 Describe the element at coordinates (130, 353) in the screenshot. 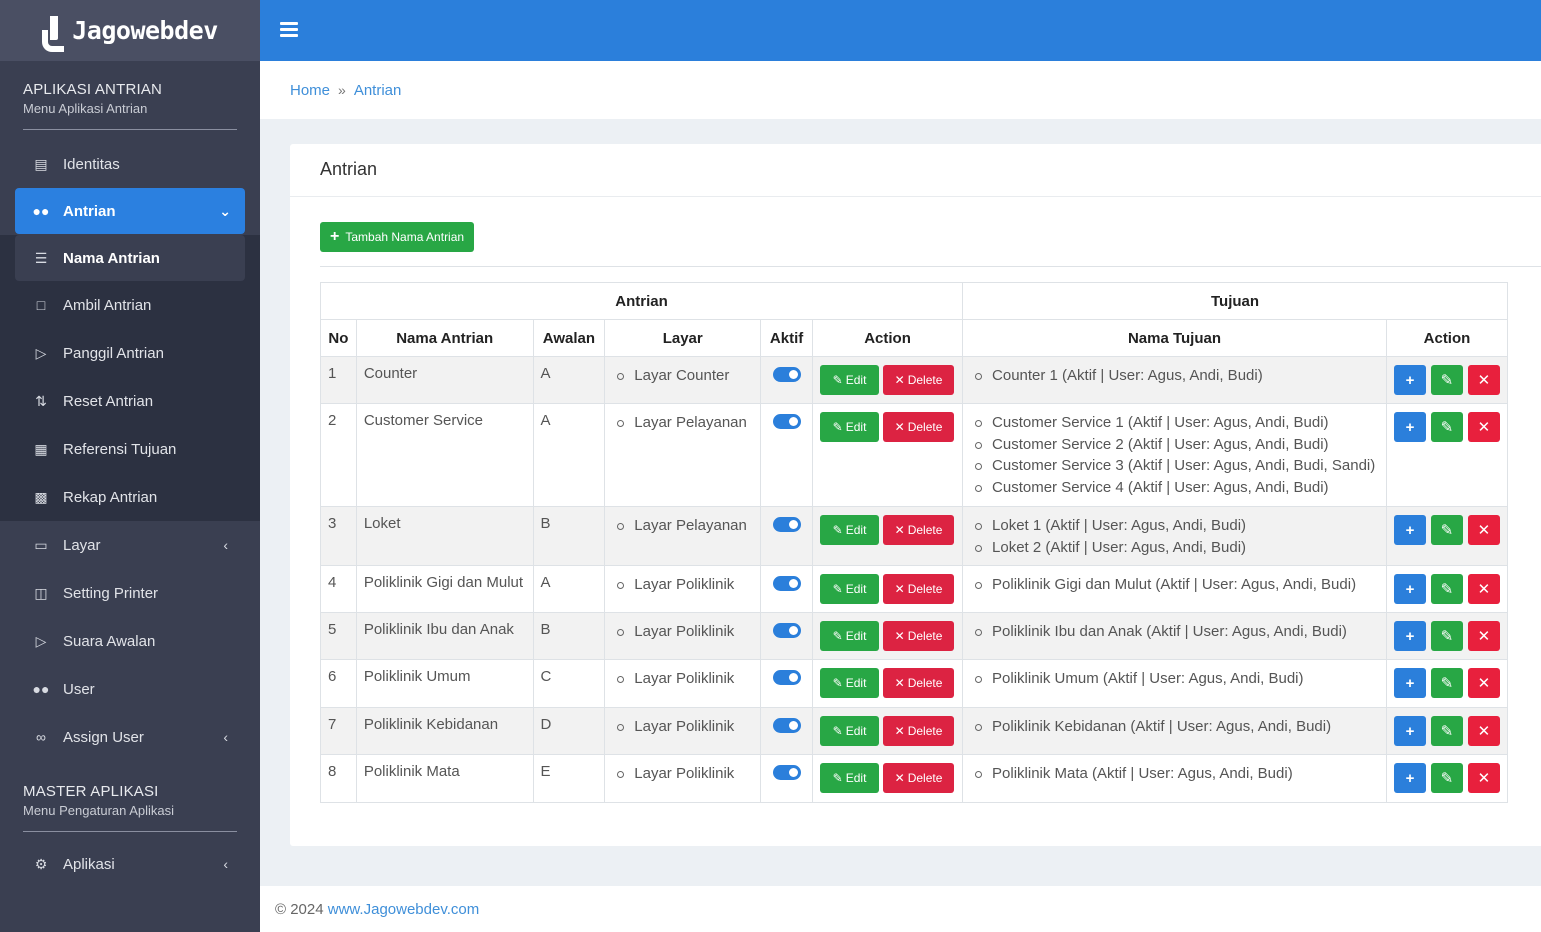

I see `sidebar-item-panggil-antrian: ▷ Panggil Antrian` at that location.